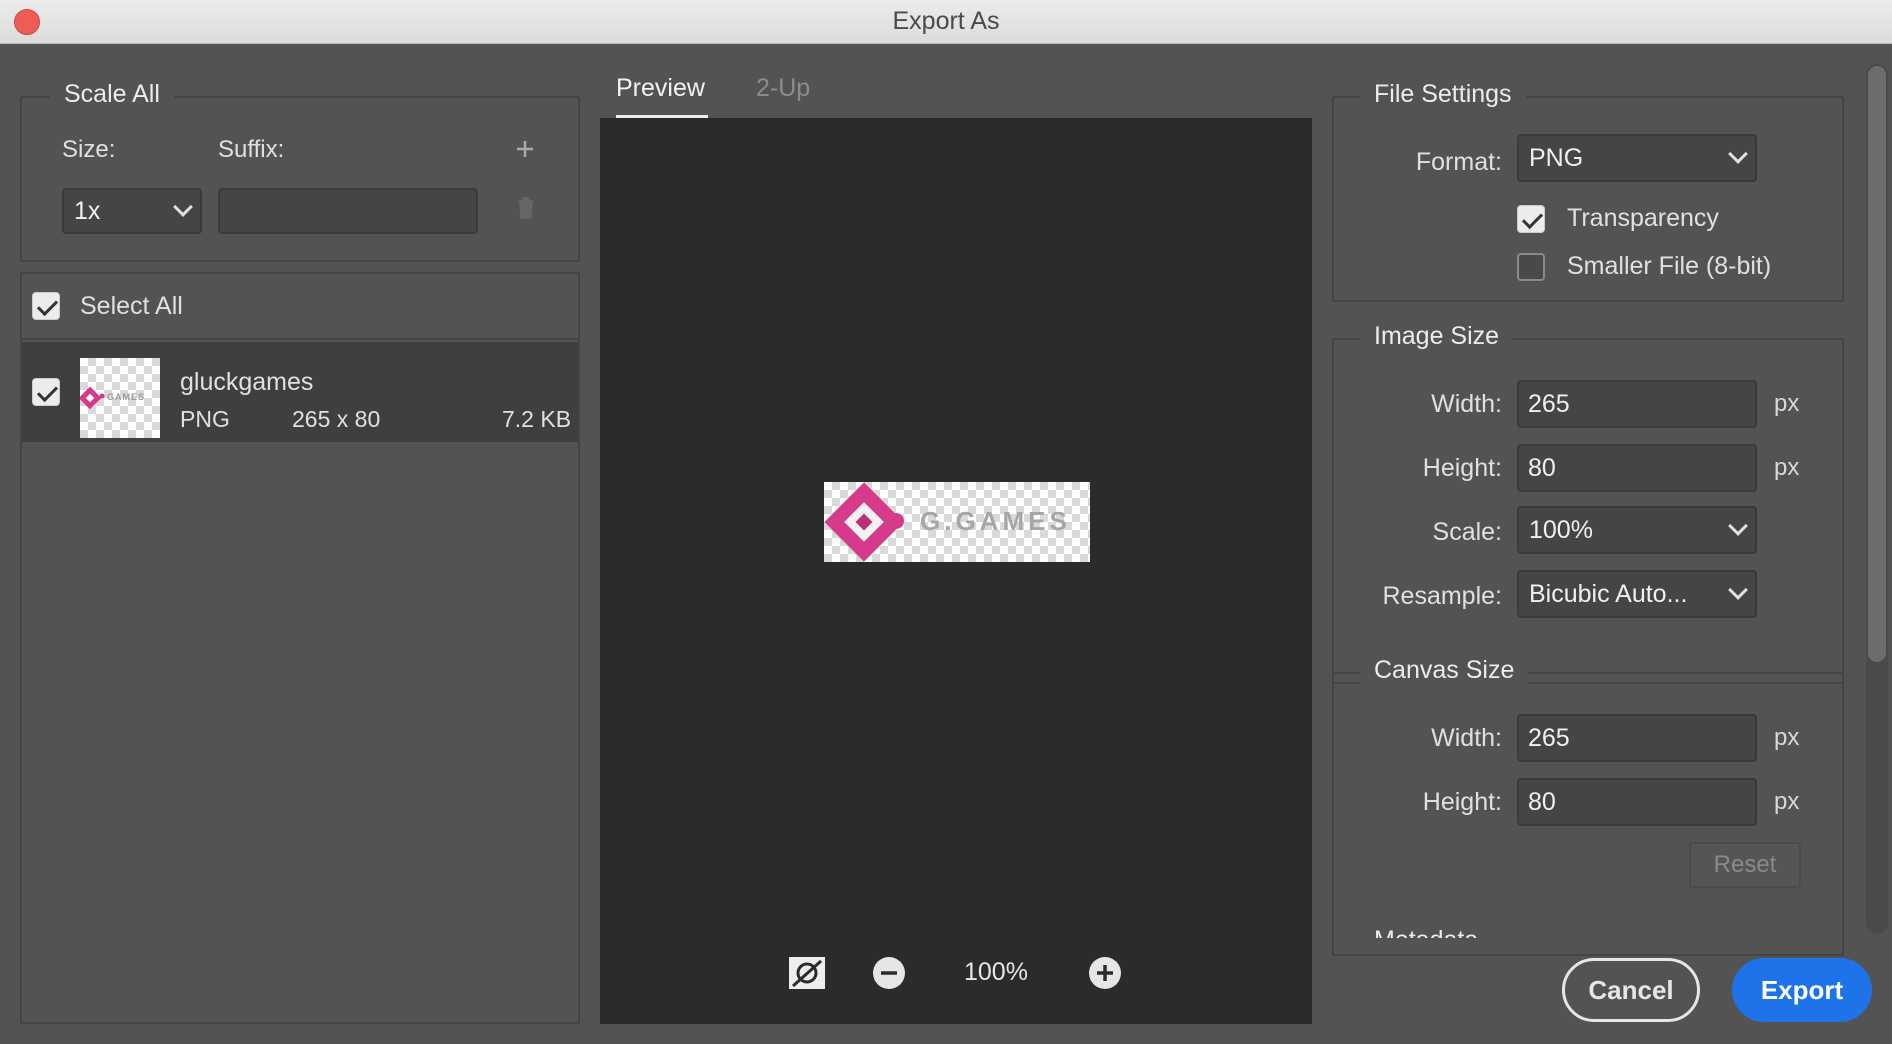 The width and height of the screenshot is (1892, 1044). I want to click on metadata-legend: Metadata, so click(1426, 933).